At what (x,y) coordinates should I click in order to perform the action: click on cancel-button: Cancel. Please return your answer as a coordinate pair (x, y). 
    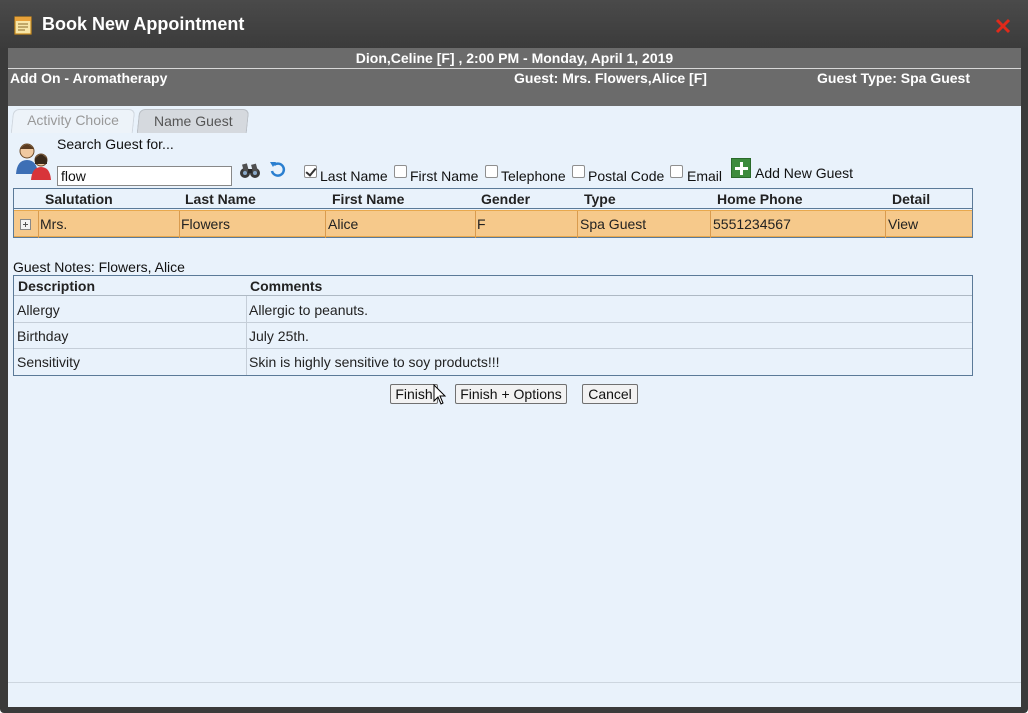
    Looking at the image, I should click on (610, 394).